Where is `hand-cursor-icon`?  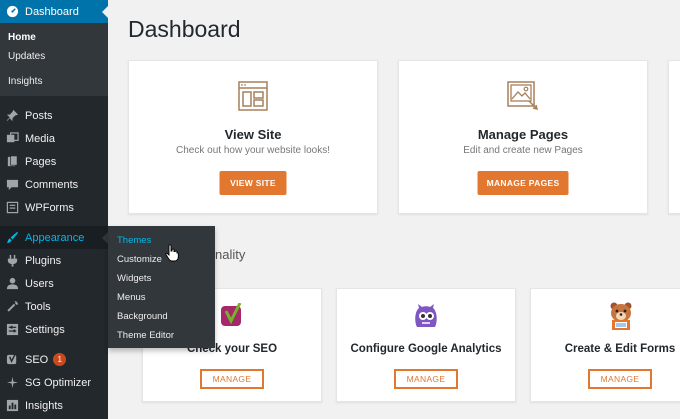 hand-cursor-icon is located at coordinates (172, 253).